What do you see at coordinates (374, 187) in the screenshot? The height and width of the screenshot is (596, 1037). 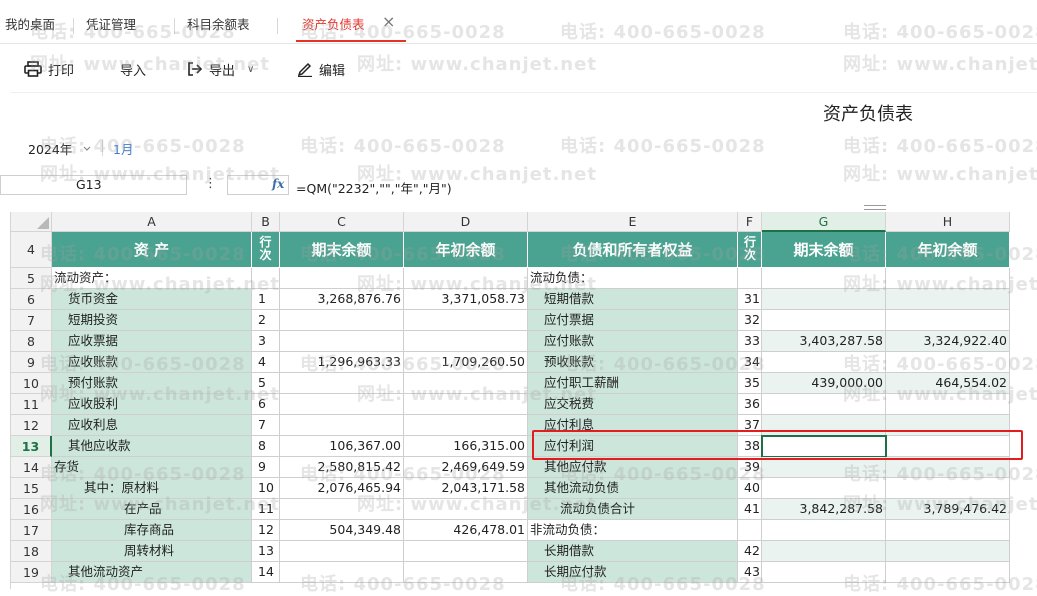 I see `formula-input: =QM("2232","","年","月")` at bounding box center [374, 187].